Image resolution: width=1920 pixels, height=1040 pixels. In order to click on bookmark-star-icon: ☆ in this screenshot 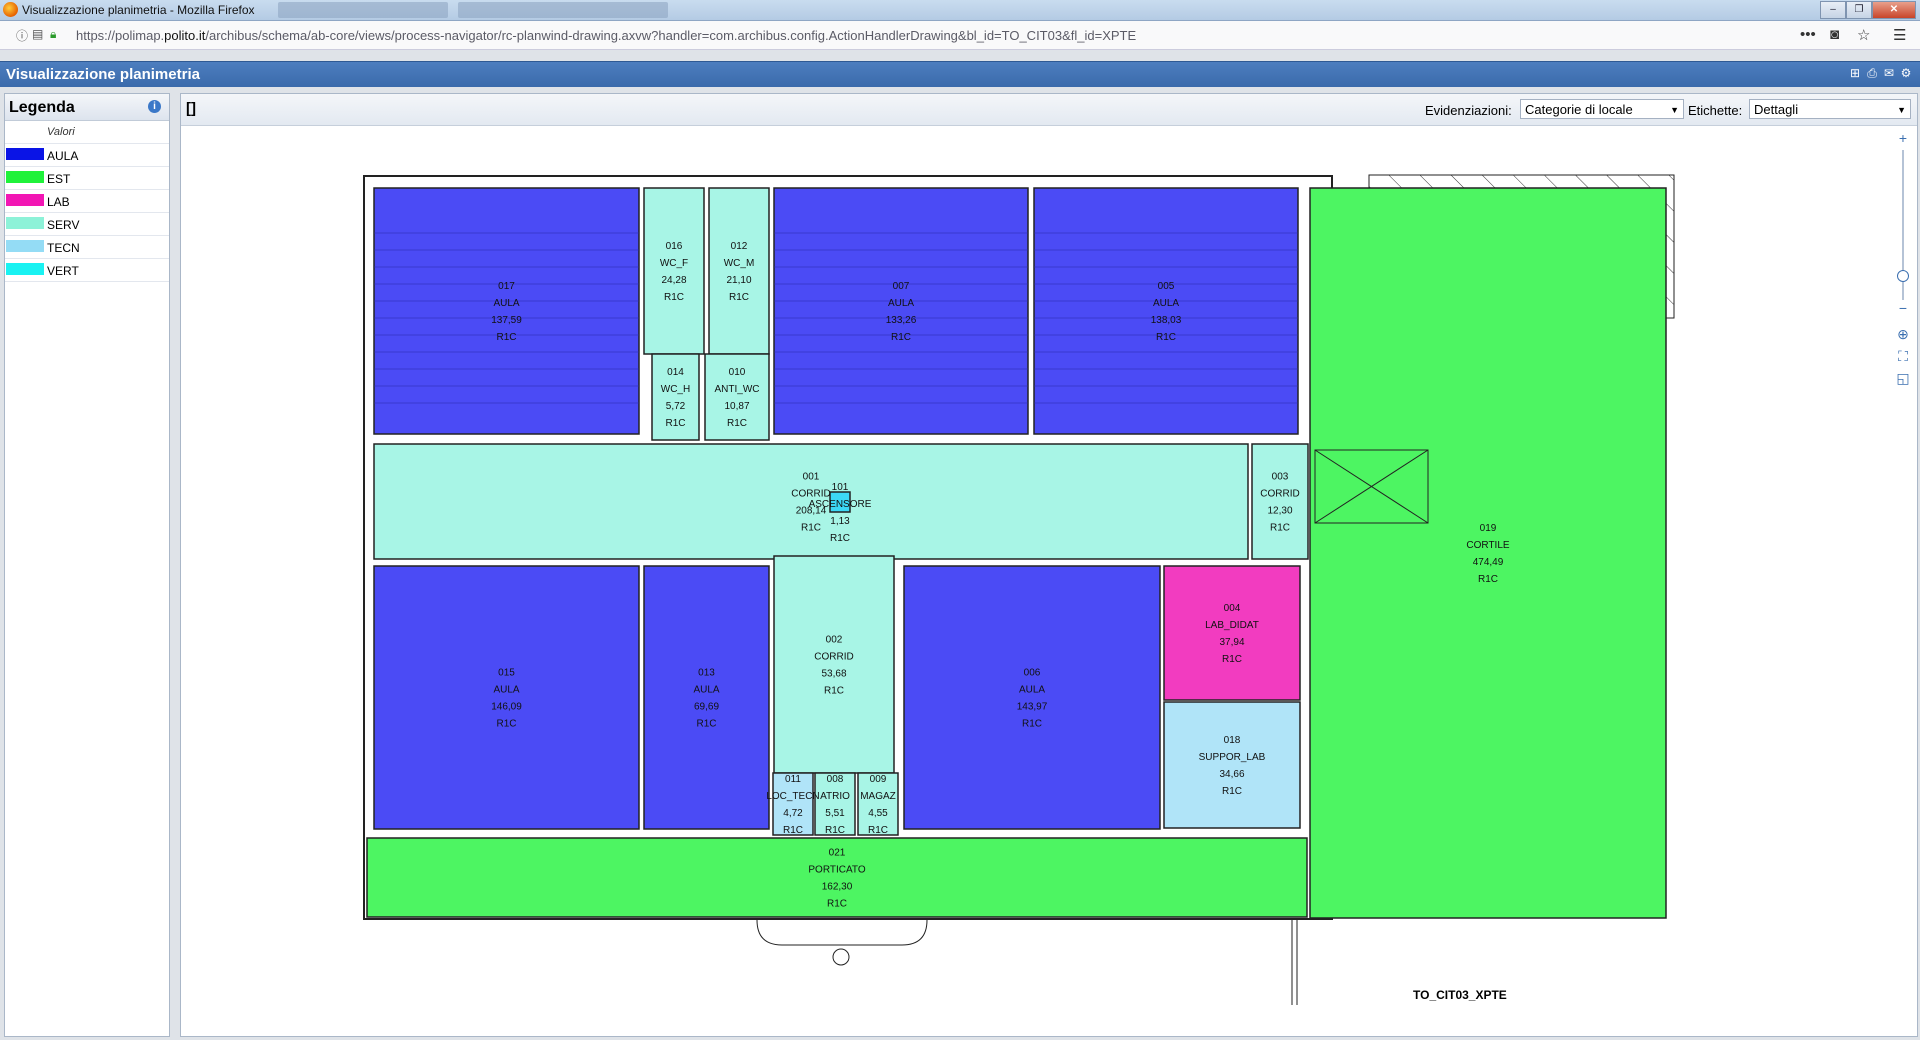, I will do `click(1863, 35)`.